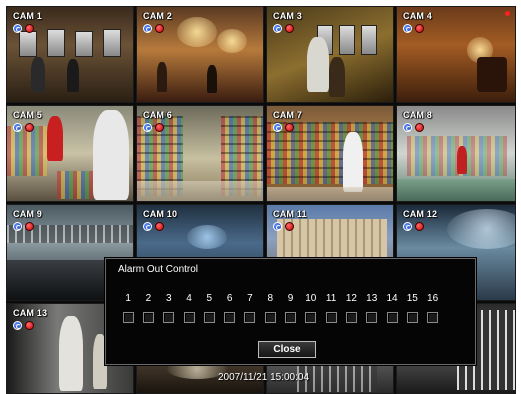  Describe the element at coordinates (288, 115) in the screenshot. I see `camera-label: CAM 7` at that location.